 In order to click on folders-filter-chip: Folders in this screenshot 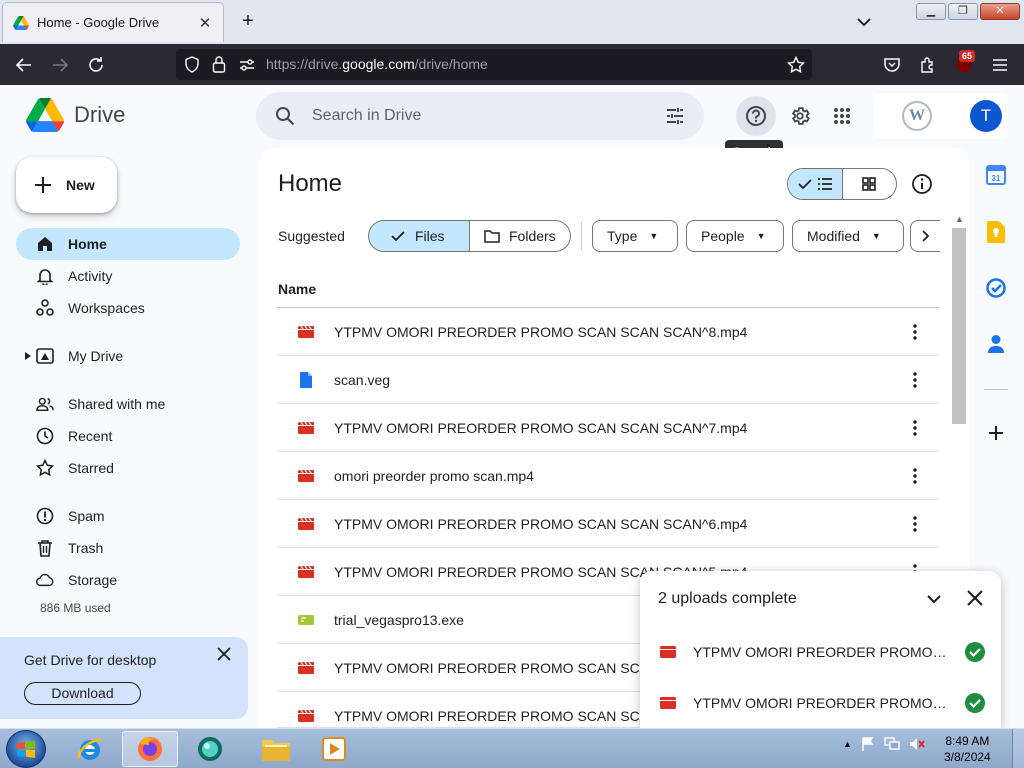, I will do `click(520, 236)`.